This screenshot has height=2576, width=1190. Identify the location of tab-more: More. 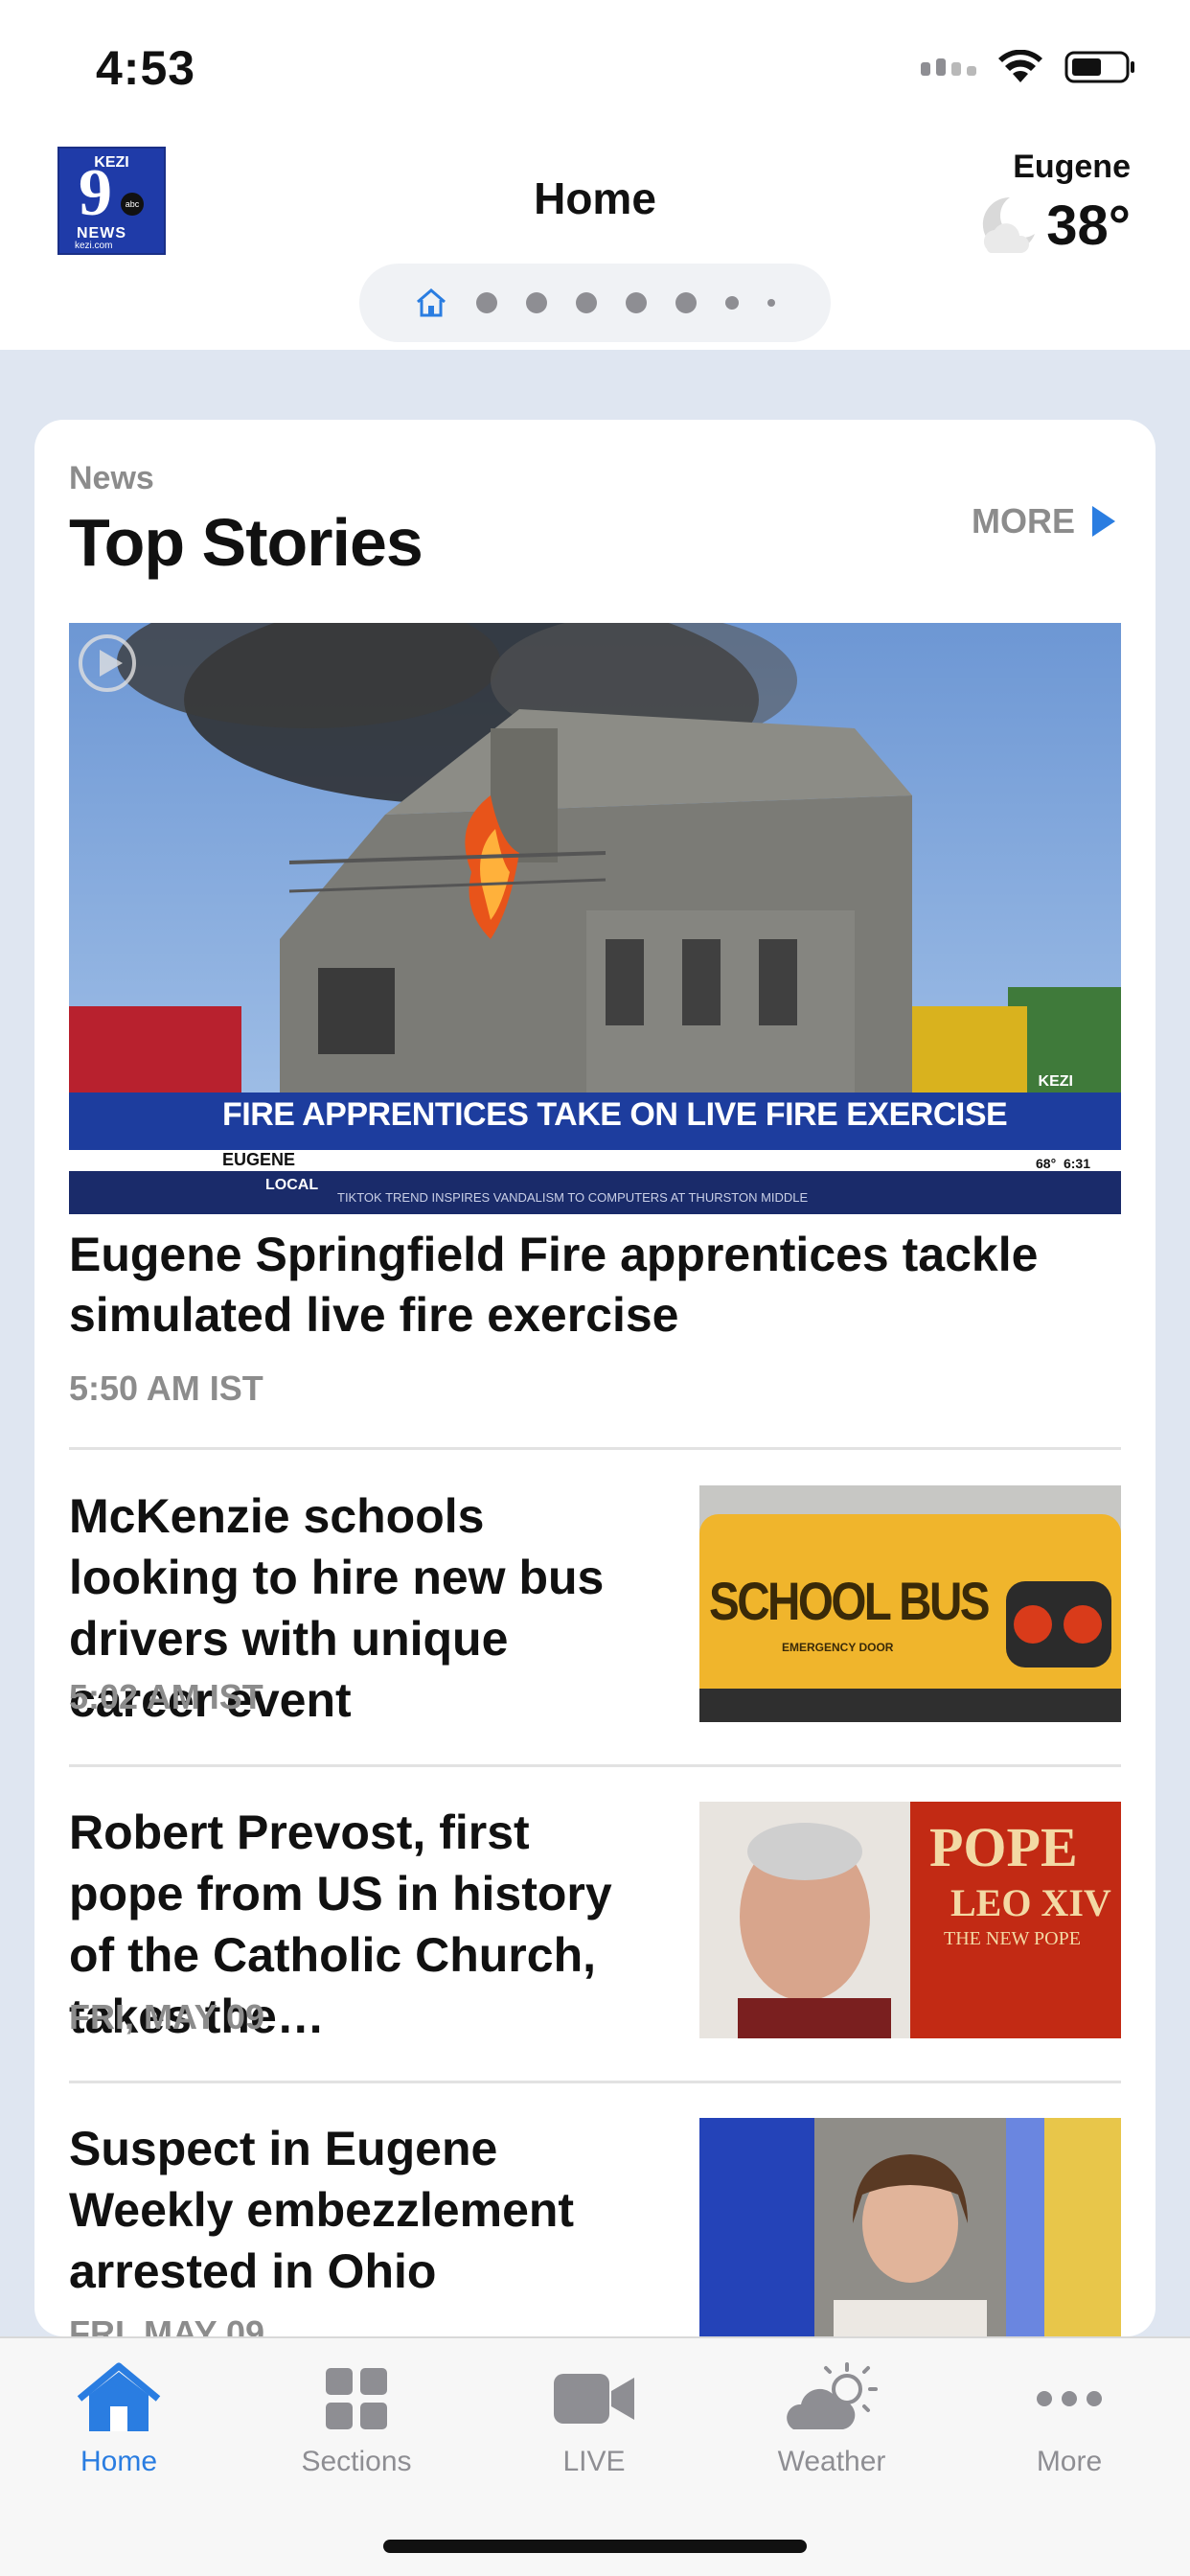
(1069, 2417).